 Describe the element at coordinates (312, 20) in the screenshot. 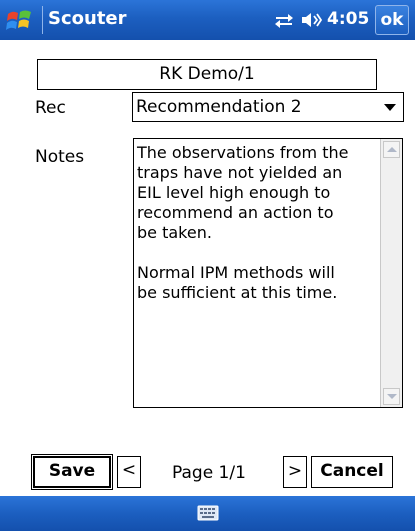

I see `speaker-volume-icon` at that location.